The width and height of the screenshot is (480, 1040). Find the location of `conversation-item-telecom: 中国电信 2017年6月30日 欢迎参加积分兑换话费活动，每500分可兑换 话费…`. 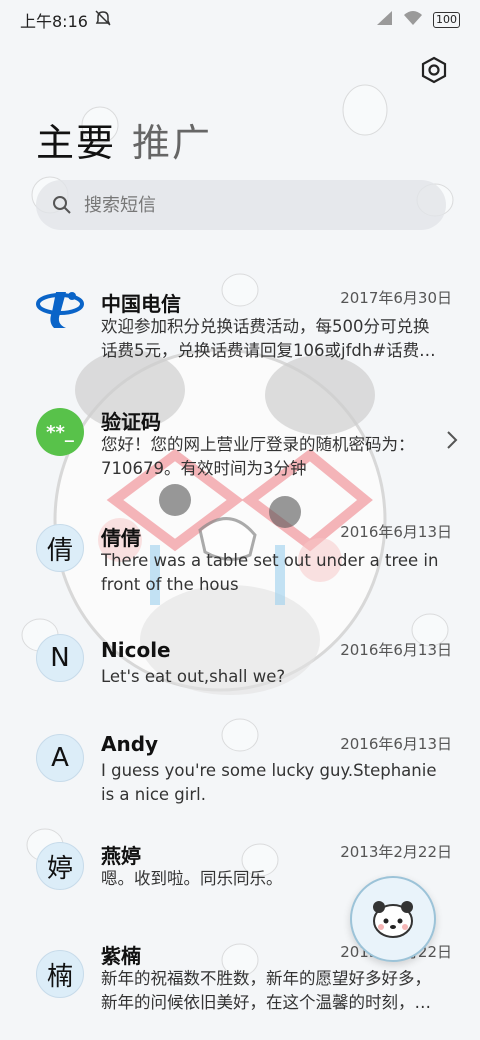

conversation-item-telecom: 中国电信 2017年6月30日 欢迎参加积分兑换话费活动，每500分可兑换 话费… is located at coordinates (240, 327).